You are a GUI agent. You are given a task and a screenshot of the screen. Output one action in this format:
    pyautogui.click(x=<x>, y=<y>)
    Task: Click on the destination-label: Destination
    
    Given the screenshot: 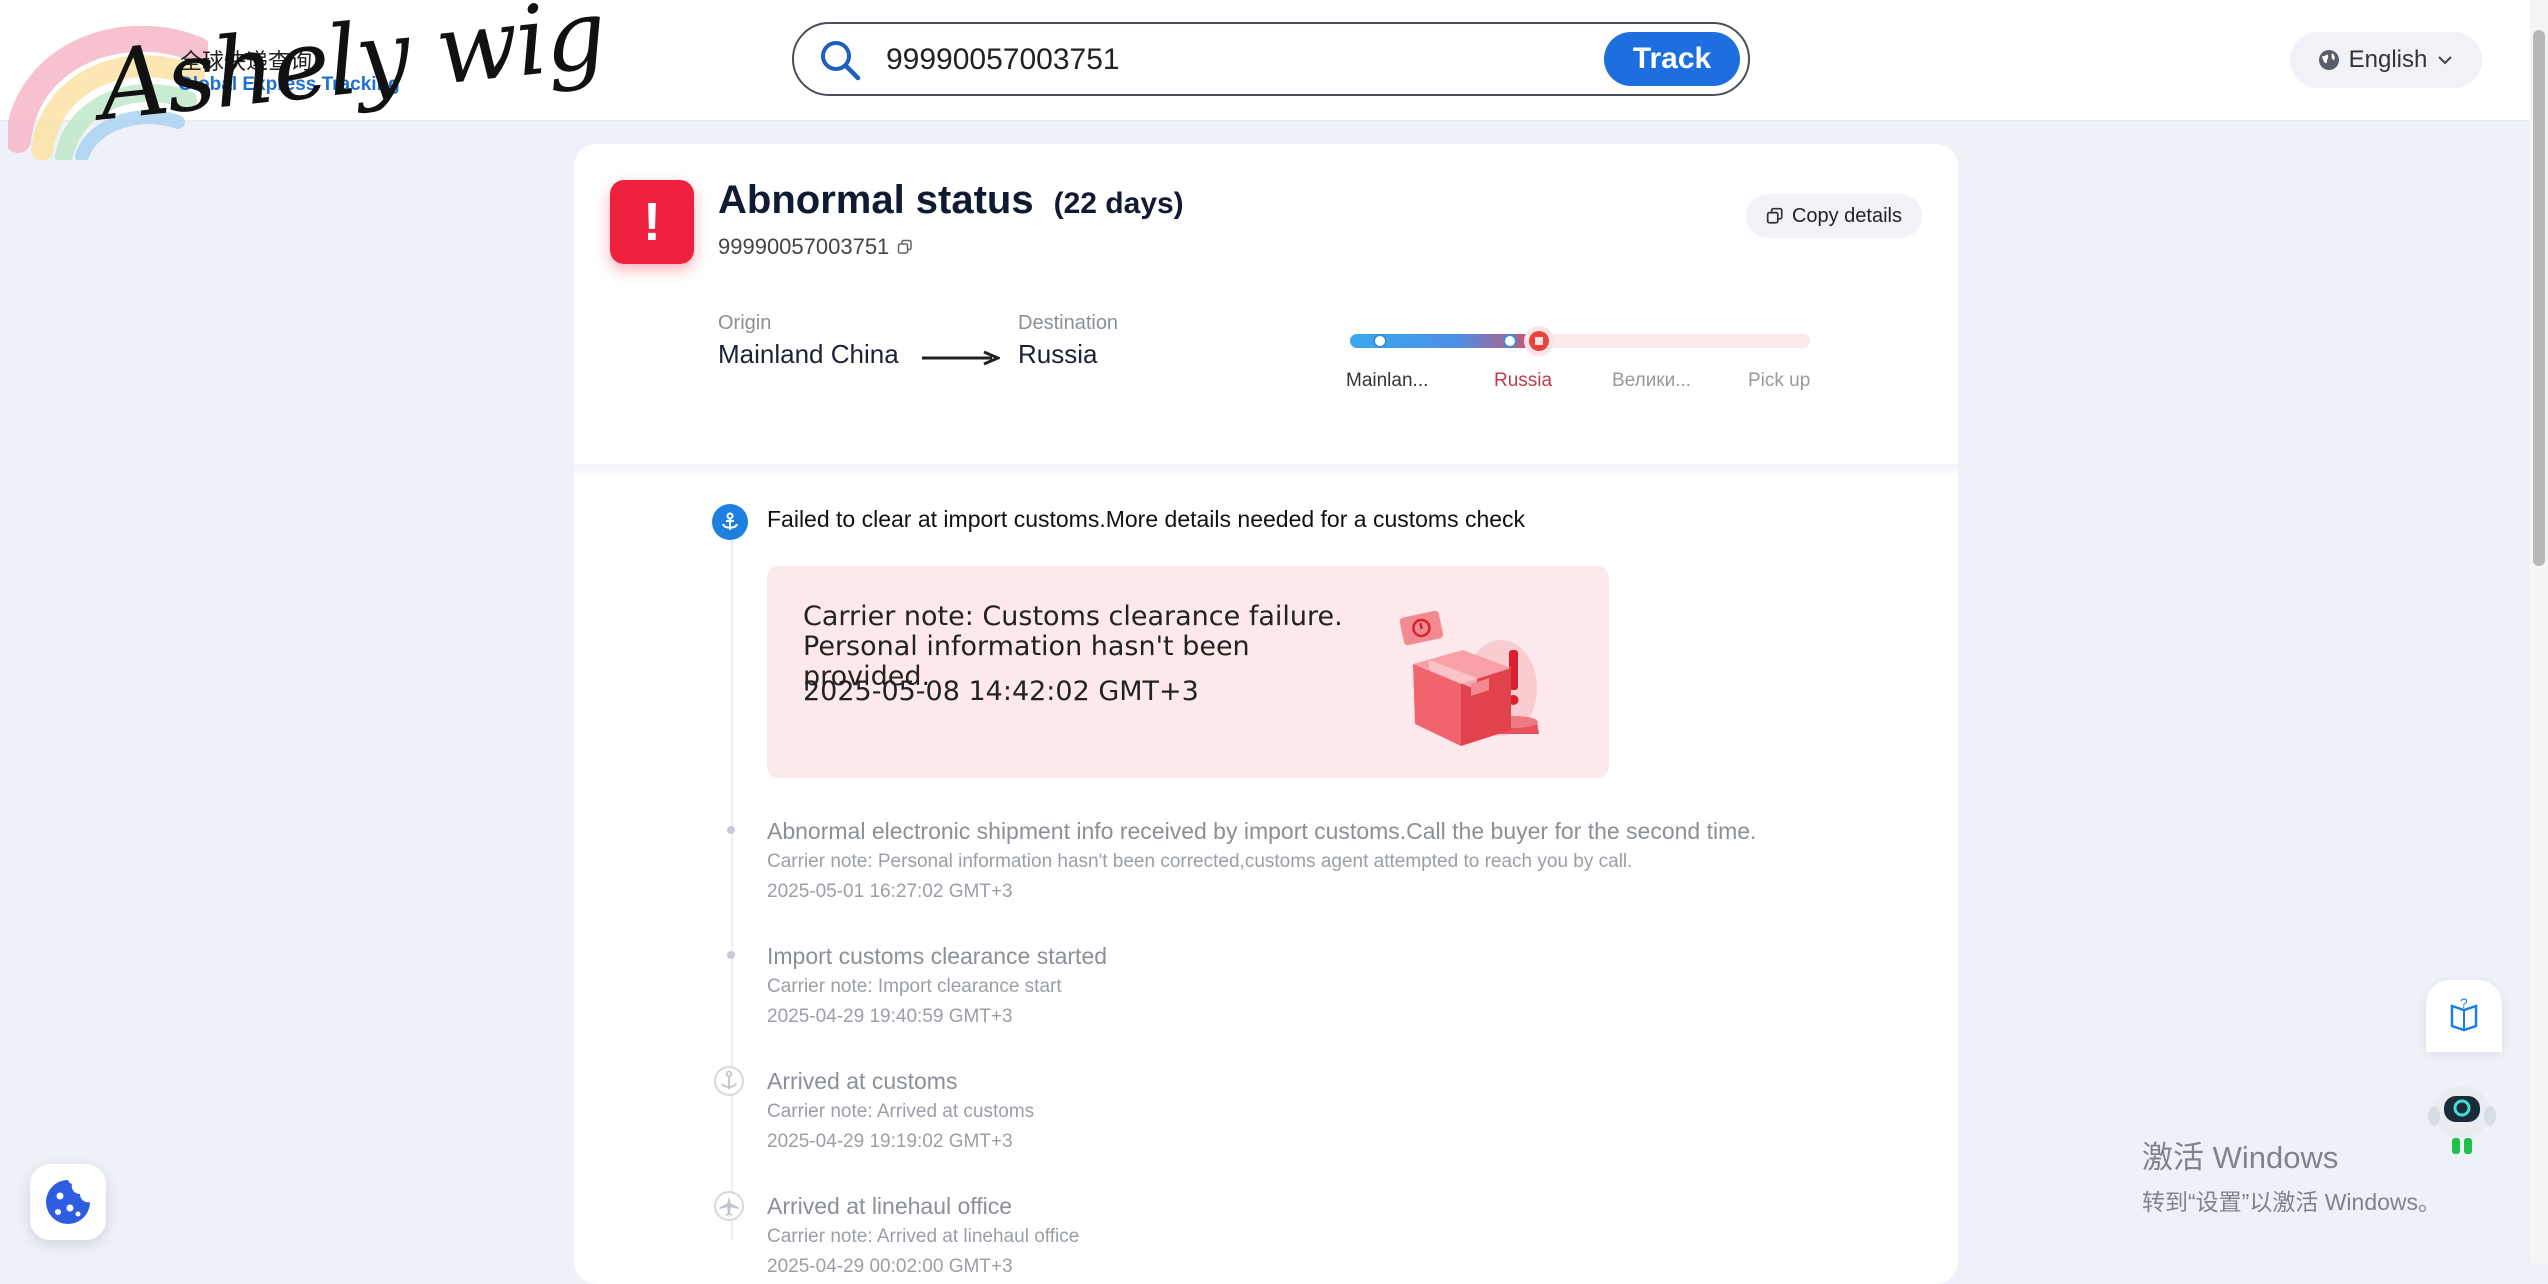 What is the action you would take?
    pyautogui.click(x=1068, y=323)
    